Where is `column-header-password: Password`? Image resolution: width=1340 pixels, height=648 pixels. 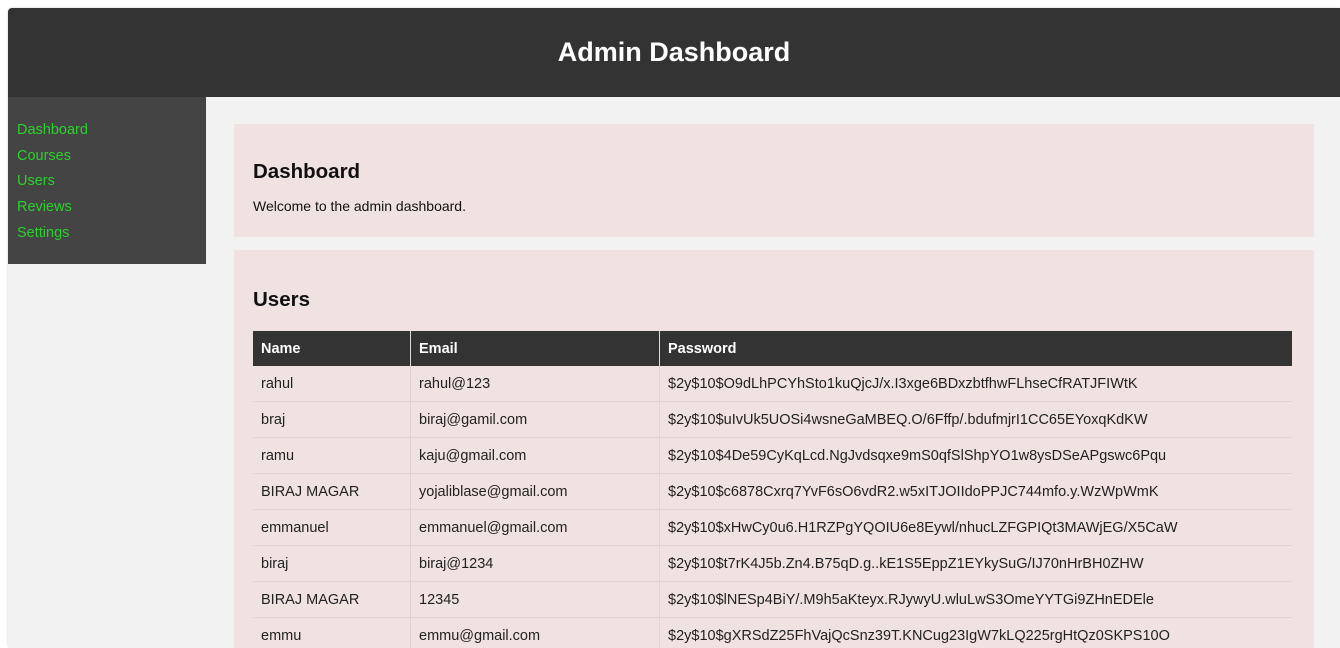
column-header-password: Password is located at coordinates (975, 348).